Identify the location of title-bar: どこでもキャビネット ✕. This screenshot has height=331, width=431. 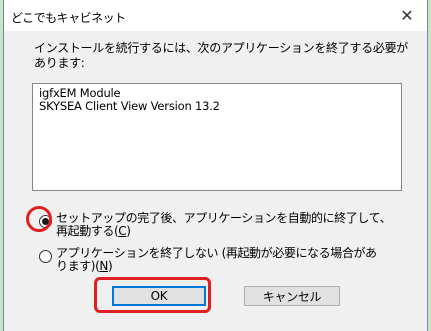
(215, 15).